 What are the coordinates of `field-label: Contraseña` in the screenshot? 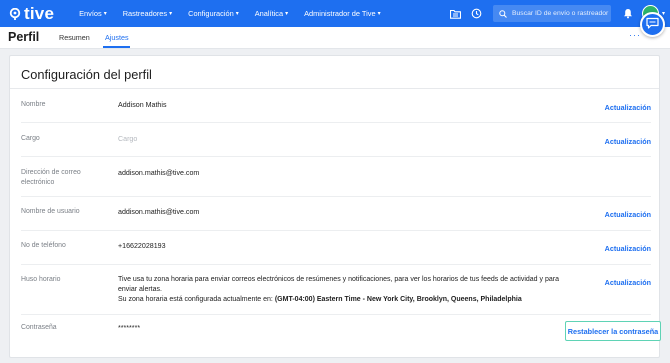 It's located at (39, 327).